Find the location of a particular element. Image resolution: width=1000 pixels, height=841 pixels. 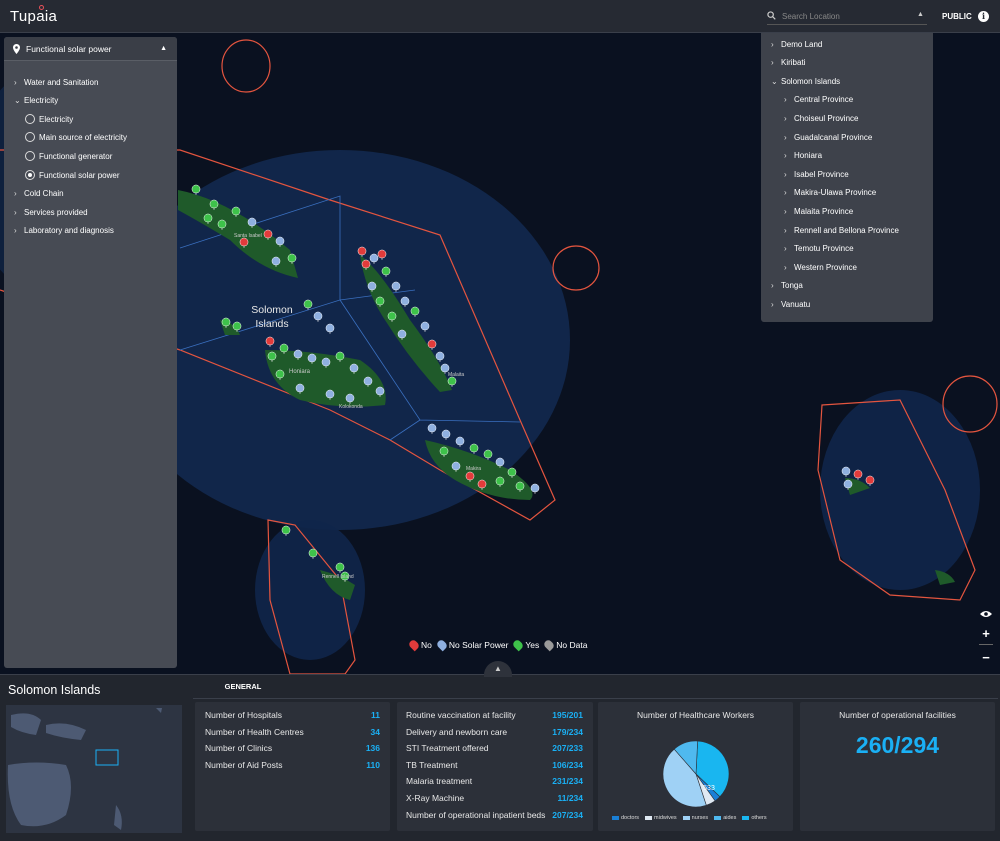

location-label: Honiara is located at coordinates (808, 156).